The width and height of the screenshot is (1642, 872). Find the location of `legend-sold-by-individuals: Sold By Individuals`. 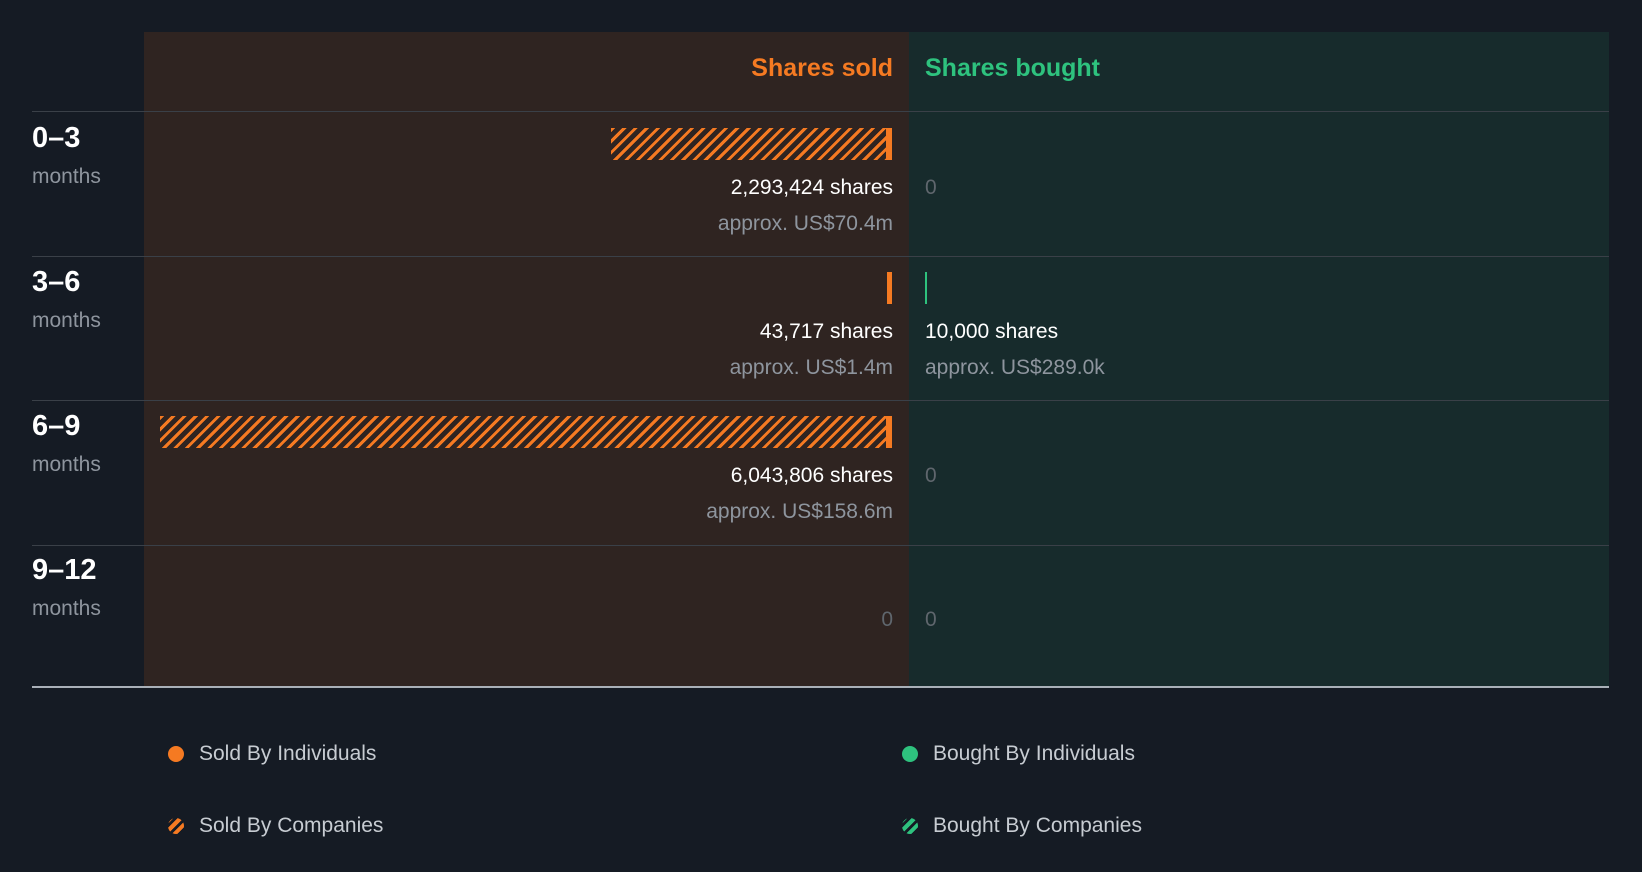

legend-sold-by-individuals: Sold By Individuals is located at coordinates (272, 754).